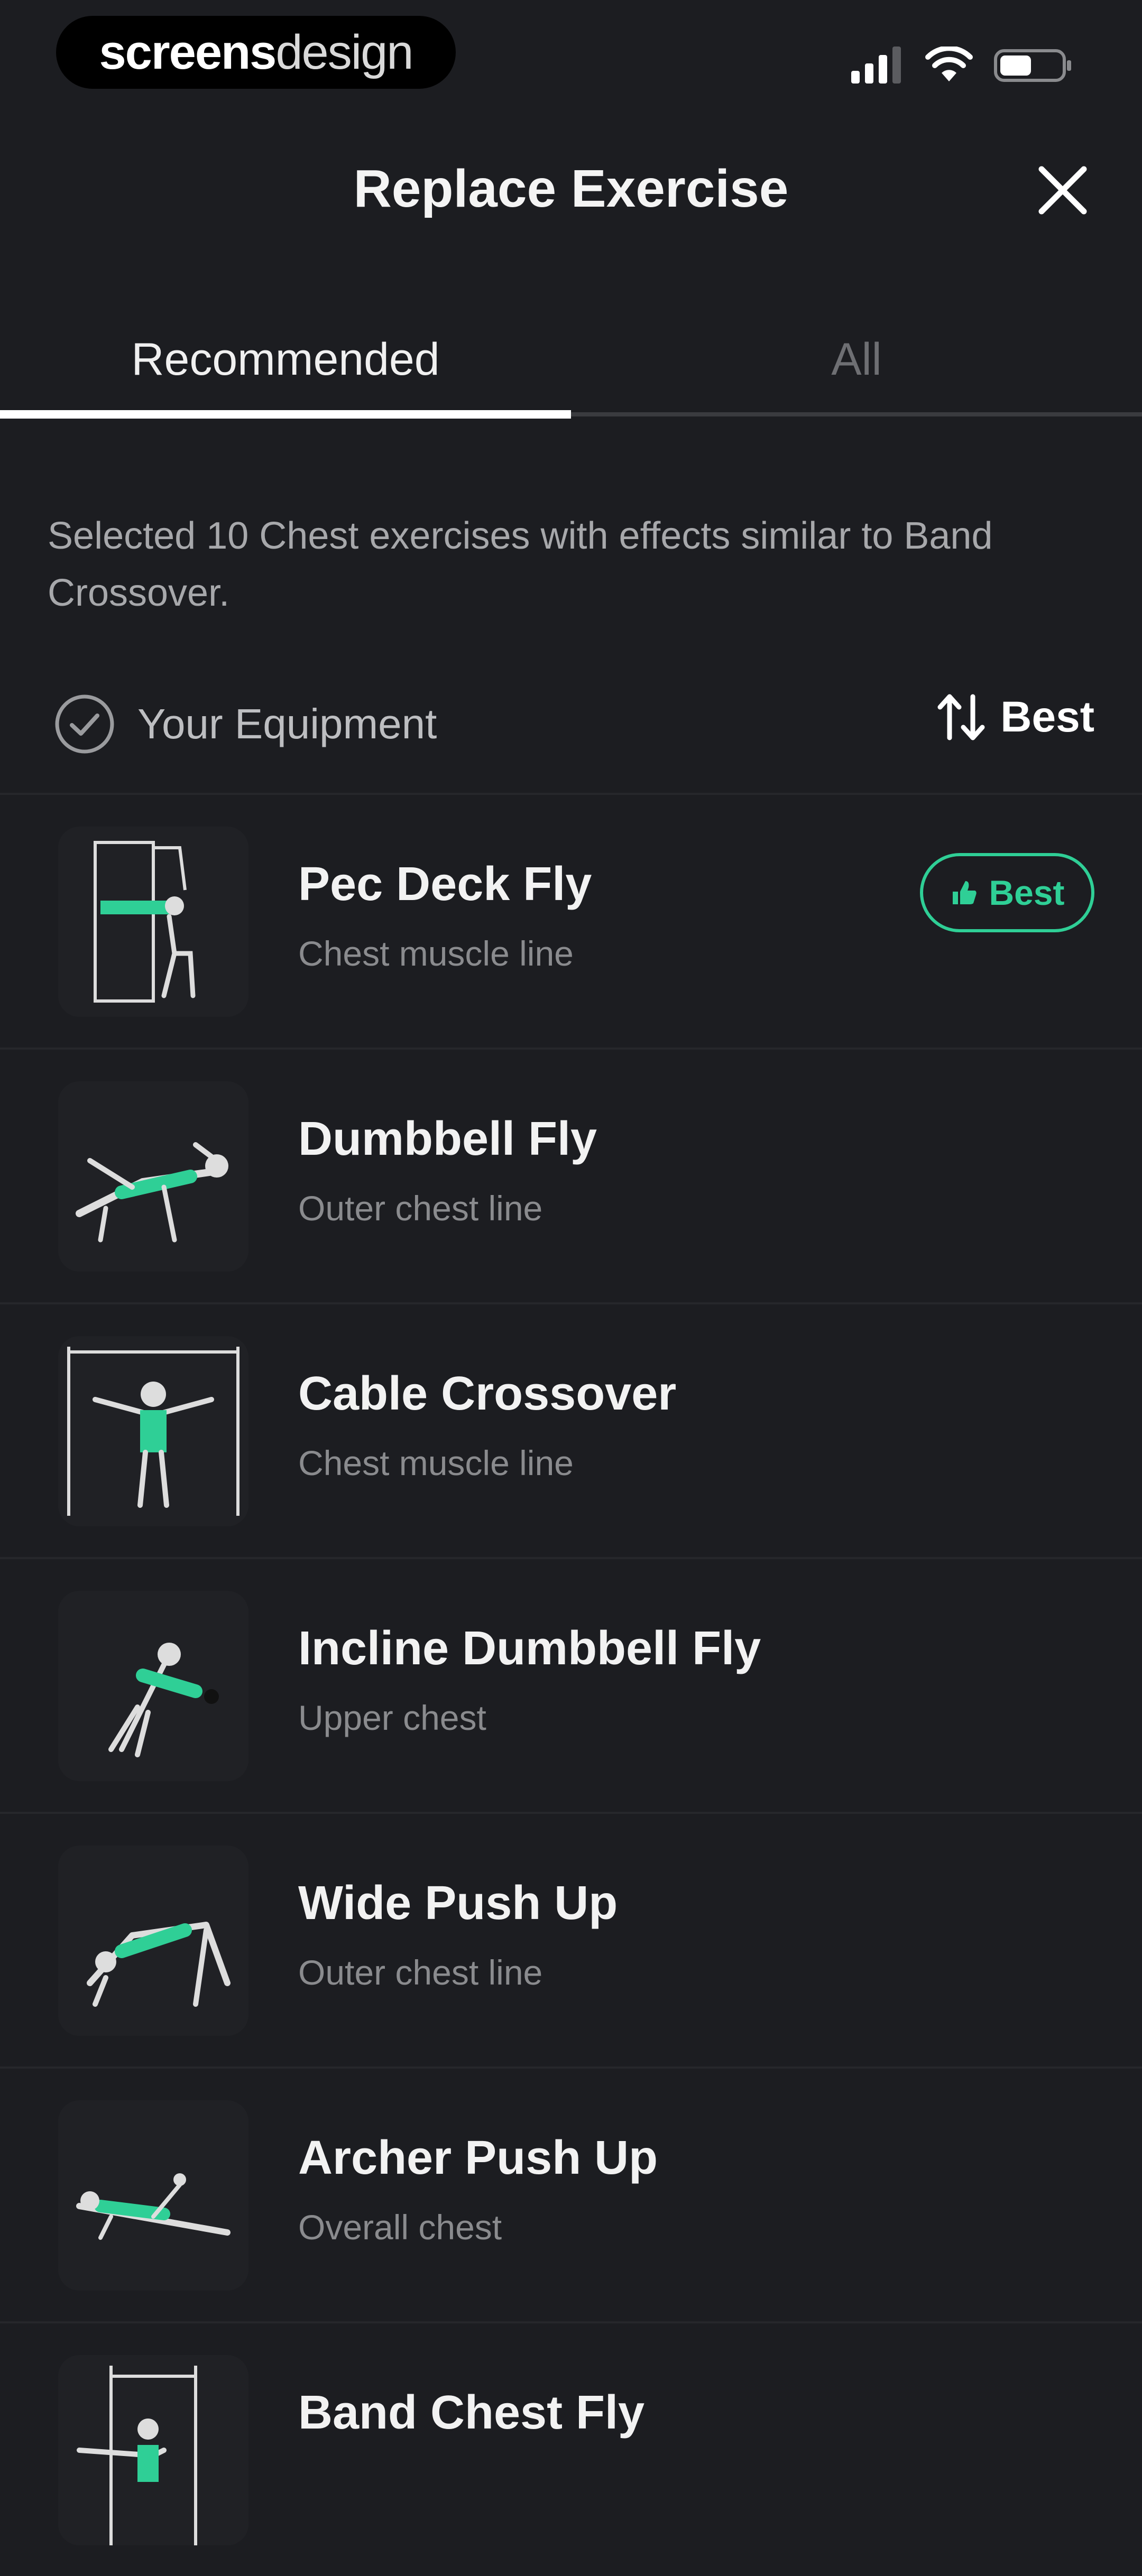 The width and height of the screenshot is (1142, 2576). I want to click on tab-active-indicator, so click(285, 415).